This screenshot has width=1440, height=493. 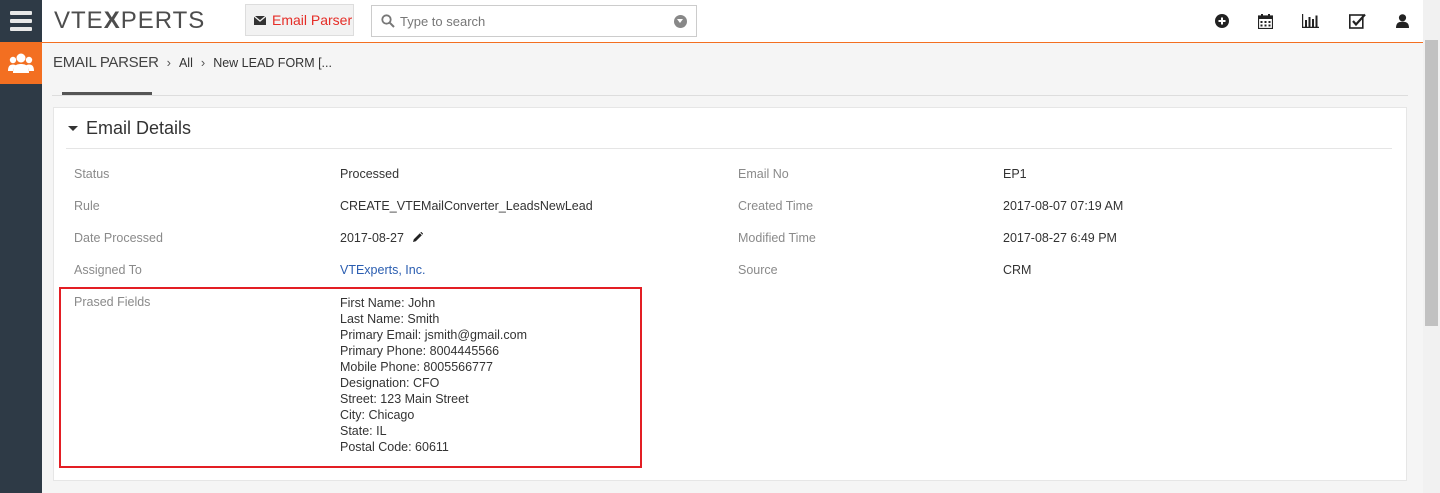 What do you see at coordinates (186, 63) in the screenshot?
I see `breadcrumb-item-all: All` at bounding box center [186, 63].